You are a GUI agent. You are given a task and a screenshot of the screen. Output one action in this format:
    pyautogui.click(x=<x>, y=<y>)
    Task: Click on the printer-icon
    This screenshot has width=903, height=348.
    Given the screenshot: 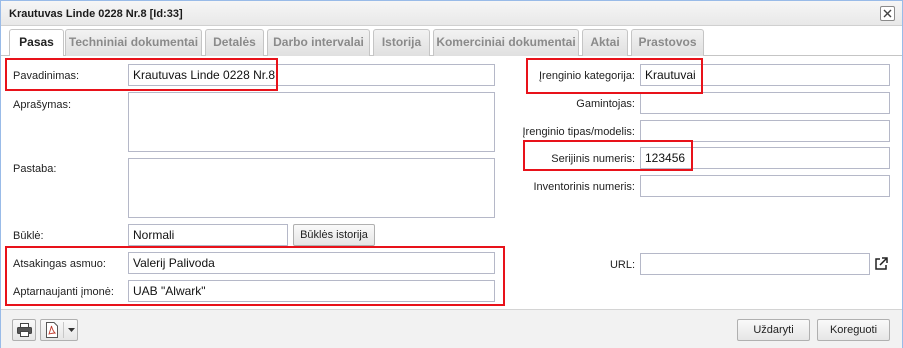 What is the action you would take?
    pyautogui.click(x=24, y=330)
    